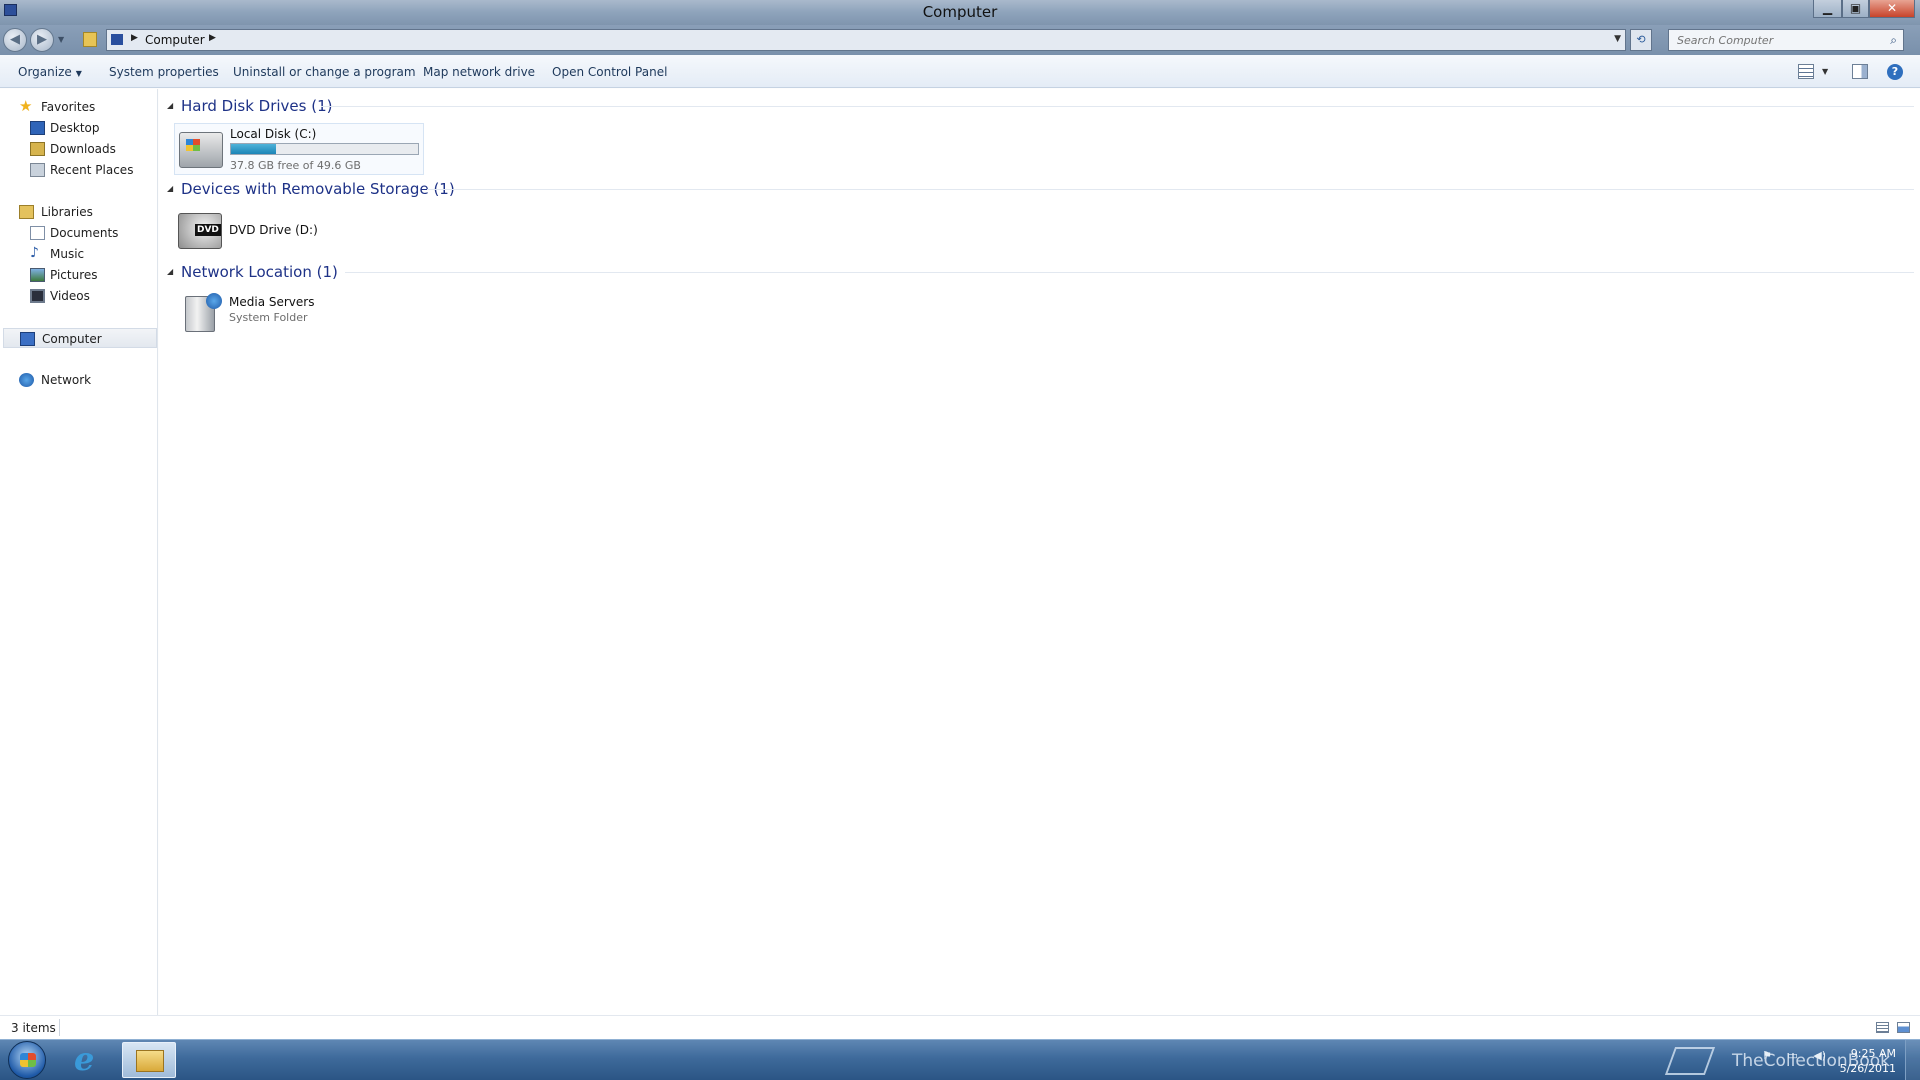 This screenshot has width=1920, height=1080. What do you see at coordinates (67, 212) in the screenshot?
I see `sidebar-item-label: Libraries` at bounding box center [67, 212].